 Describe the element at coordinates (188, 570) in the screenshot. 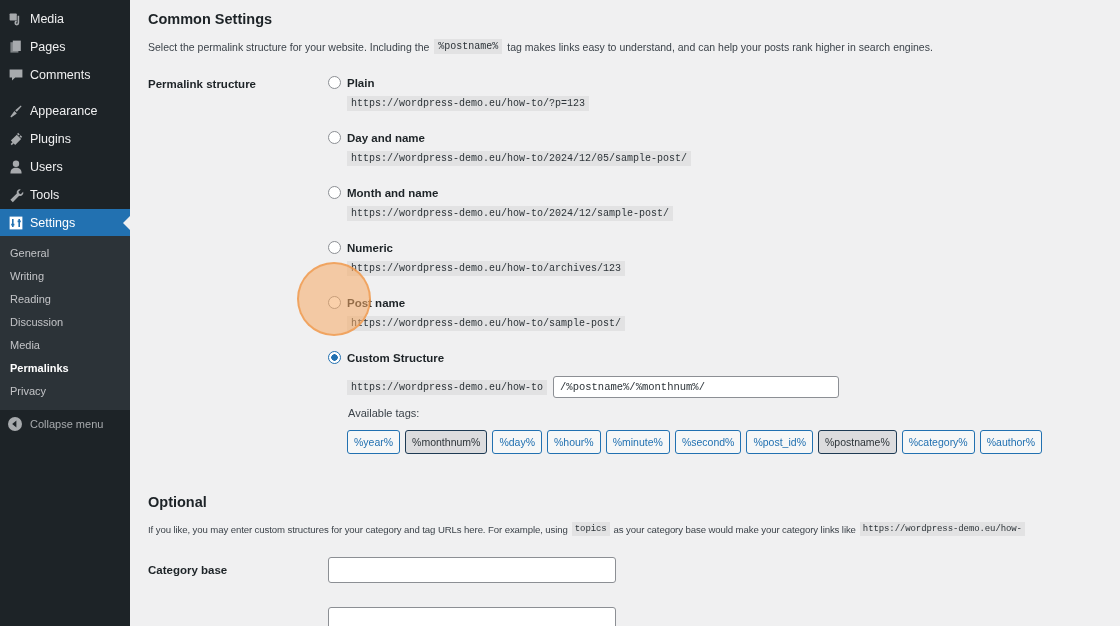

I see `field-label: Category base` at that location.